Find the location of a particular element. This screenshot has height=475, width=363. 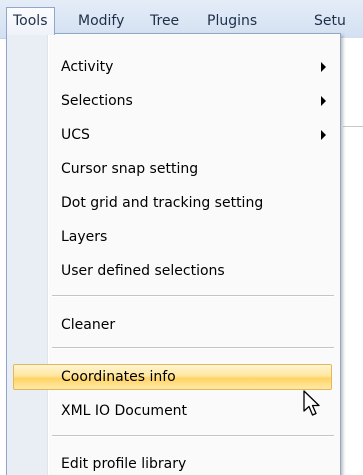

menu-item-activity: Activity is located at coordinates (173, 67).